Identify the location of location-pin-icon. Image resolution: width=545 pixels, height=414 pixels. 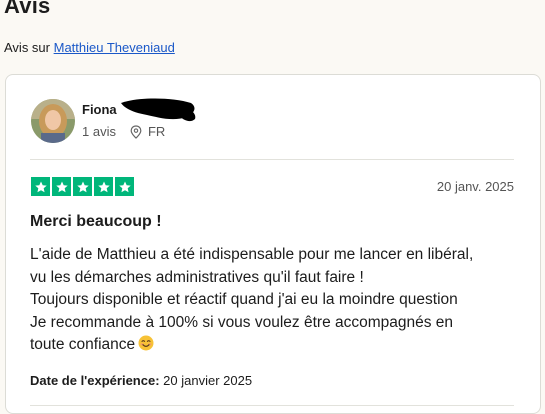
(136, 131).